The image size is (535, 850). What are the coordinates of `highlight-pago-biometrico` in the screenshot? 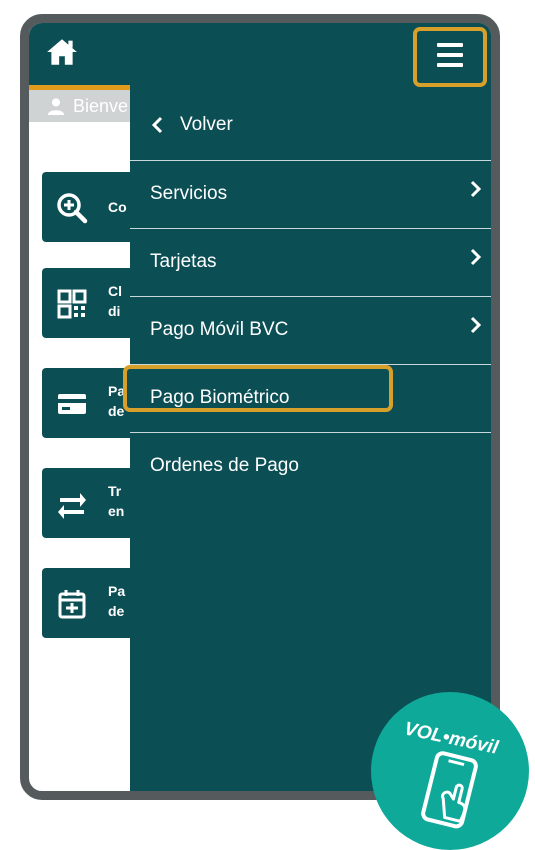 It's located at (258, 388).